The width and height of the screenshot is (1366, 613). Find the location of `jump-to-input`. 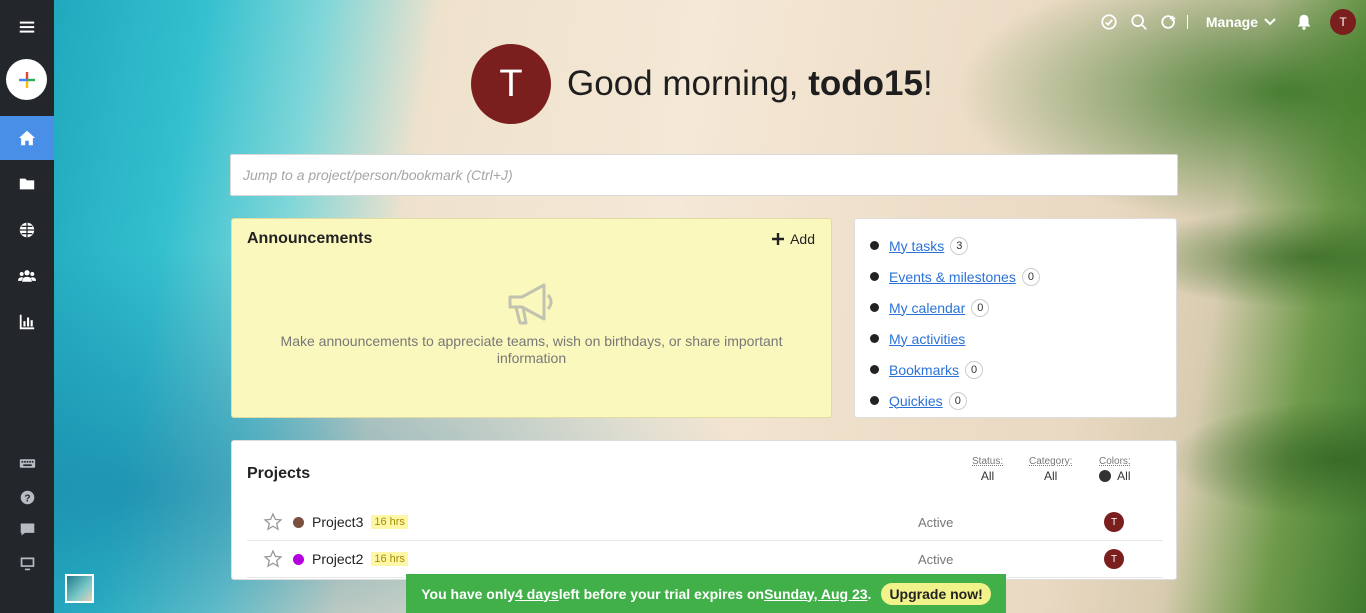

jump-to-input is located at coordinates (704, 175).